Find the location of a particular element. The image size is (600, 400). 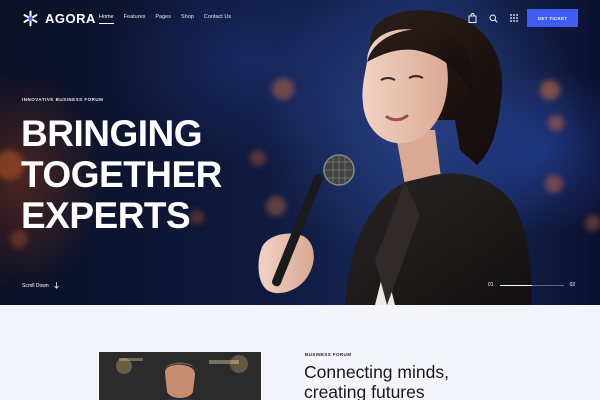

scroll-down-link: Scroll Down is located at coordinates (40, 285).